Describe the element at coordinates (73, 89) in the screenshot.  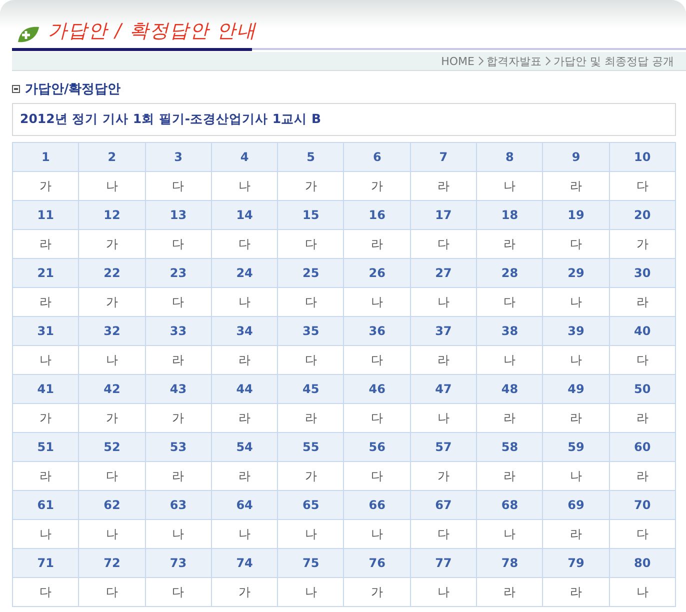
I see `section-title: 가답안/확정답안` at that location.